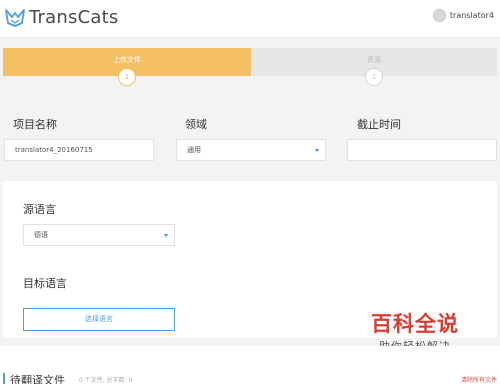 The width and height of the screenshot is (500, 384). What do you see at coordinates (45, 283) in the screenshot?
I see `target-language-label: 目标语言` at bounding box center [45, 283].